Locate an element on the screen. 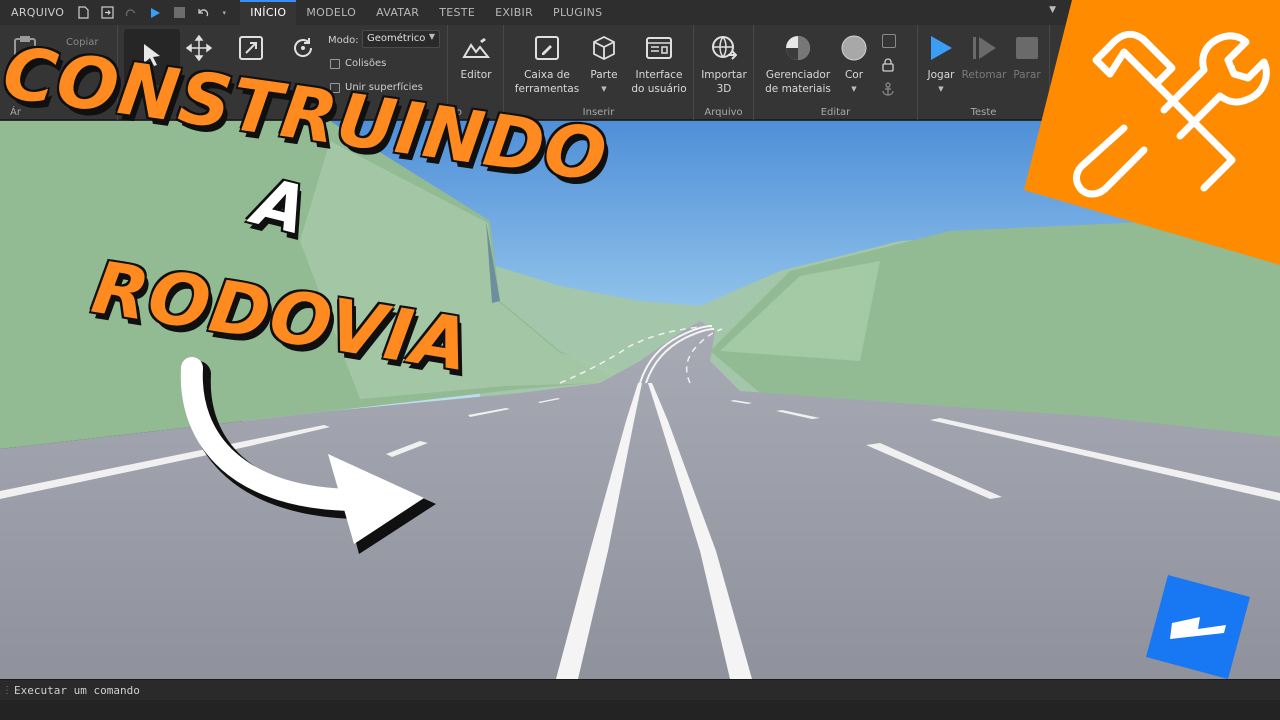 This screenshot has width=1280, height=720. material-icon is located at coordinates (798, 48).